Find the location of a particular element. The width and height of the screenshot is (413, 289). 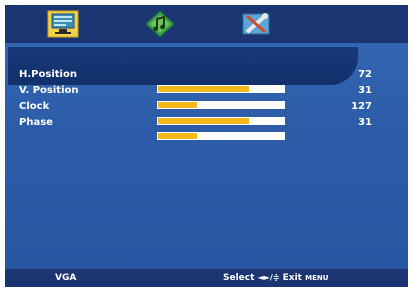

music-note-icon is located at coordinates (160, 24).